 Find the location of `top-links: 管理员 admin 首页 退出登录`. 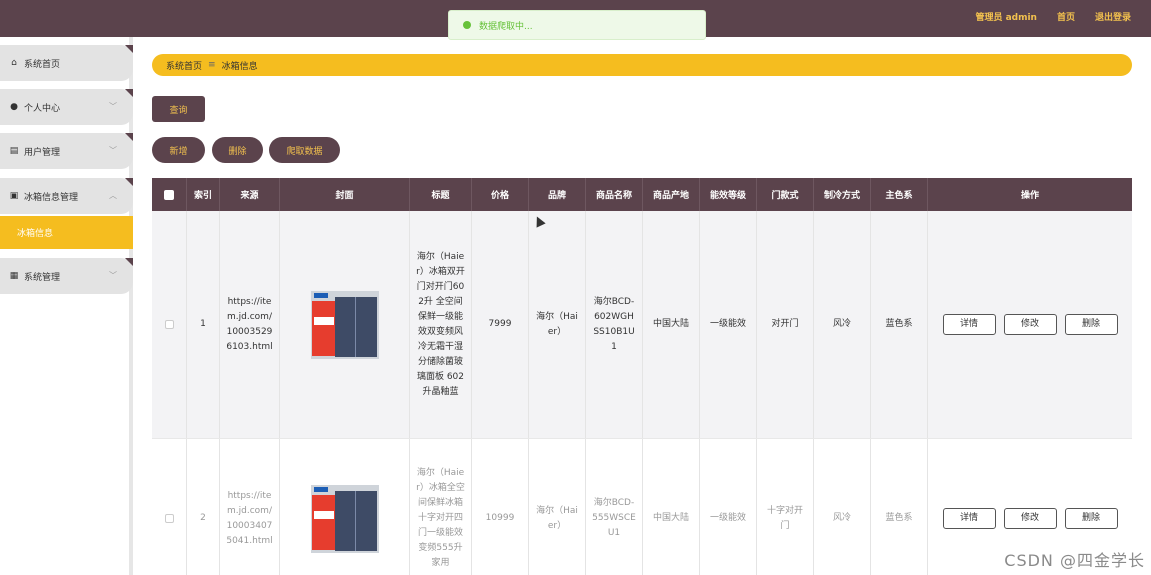

top-links: 管理员 admin 首页 退出登录 is located at coordinates (1063, 16).